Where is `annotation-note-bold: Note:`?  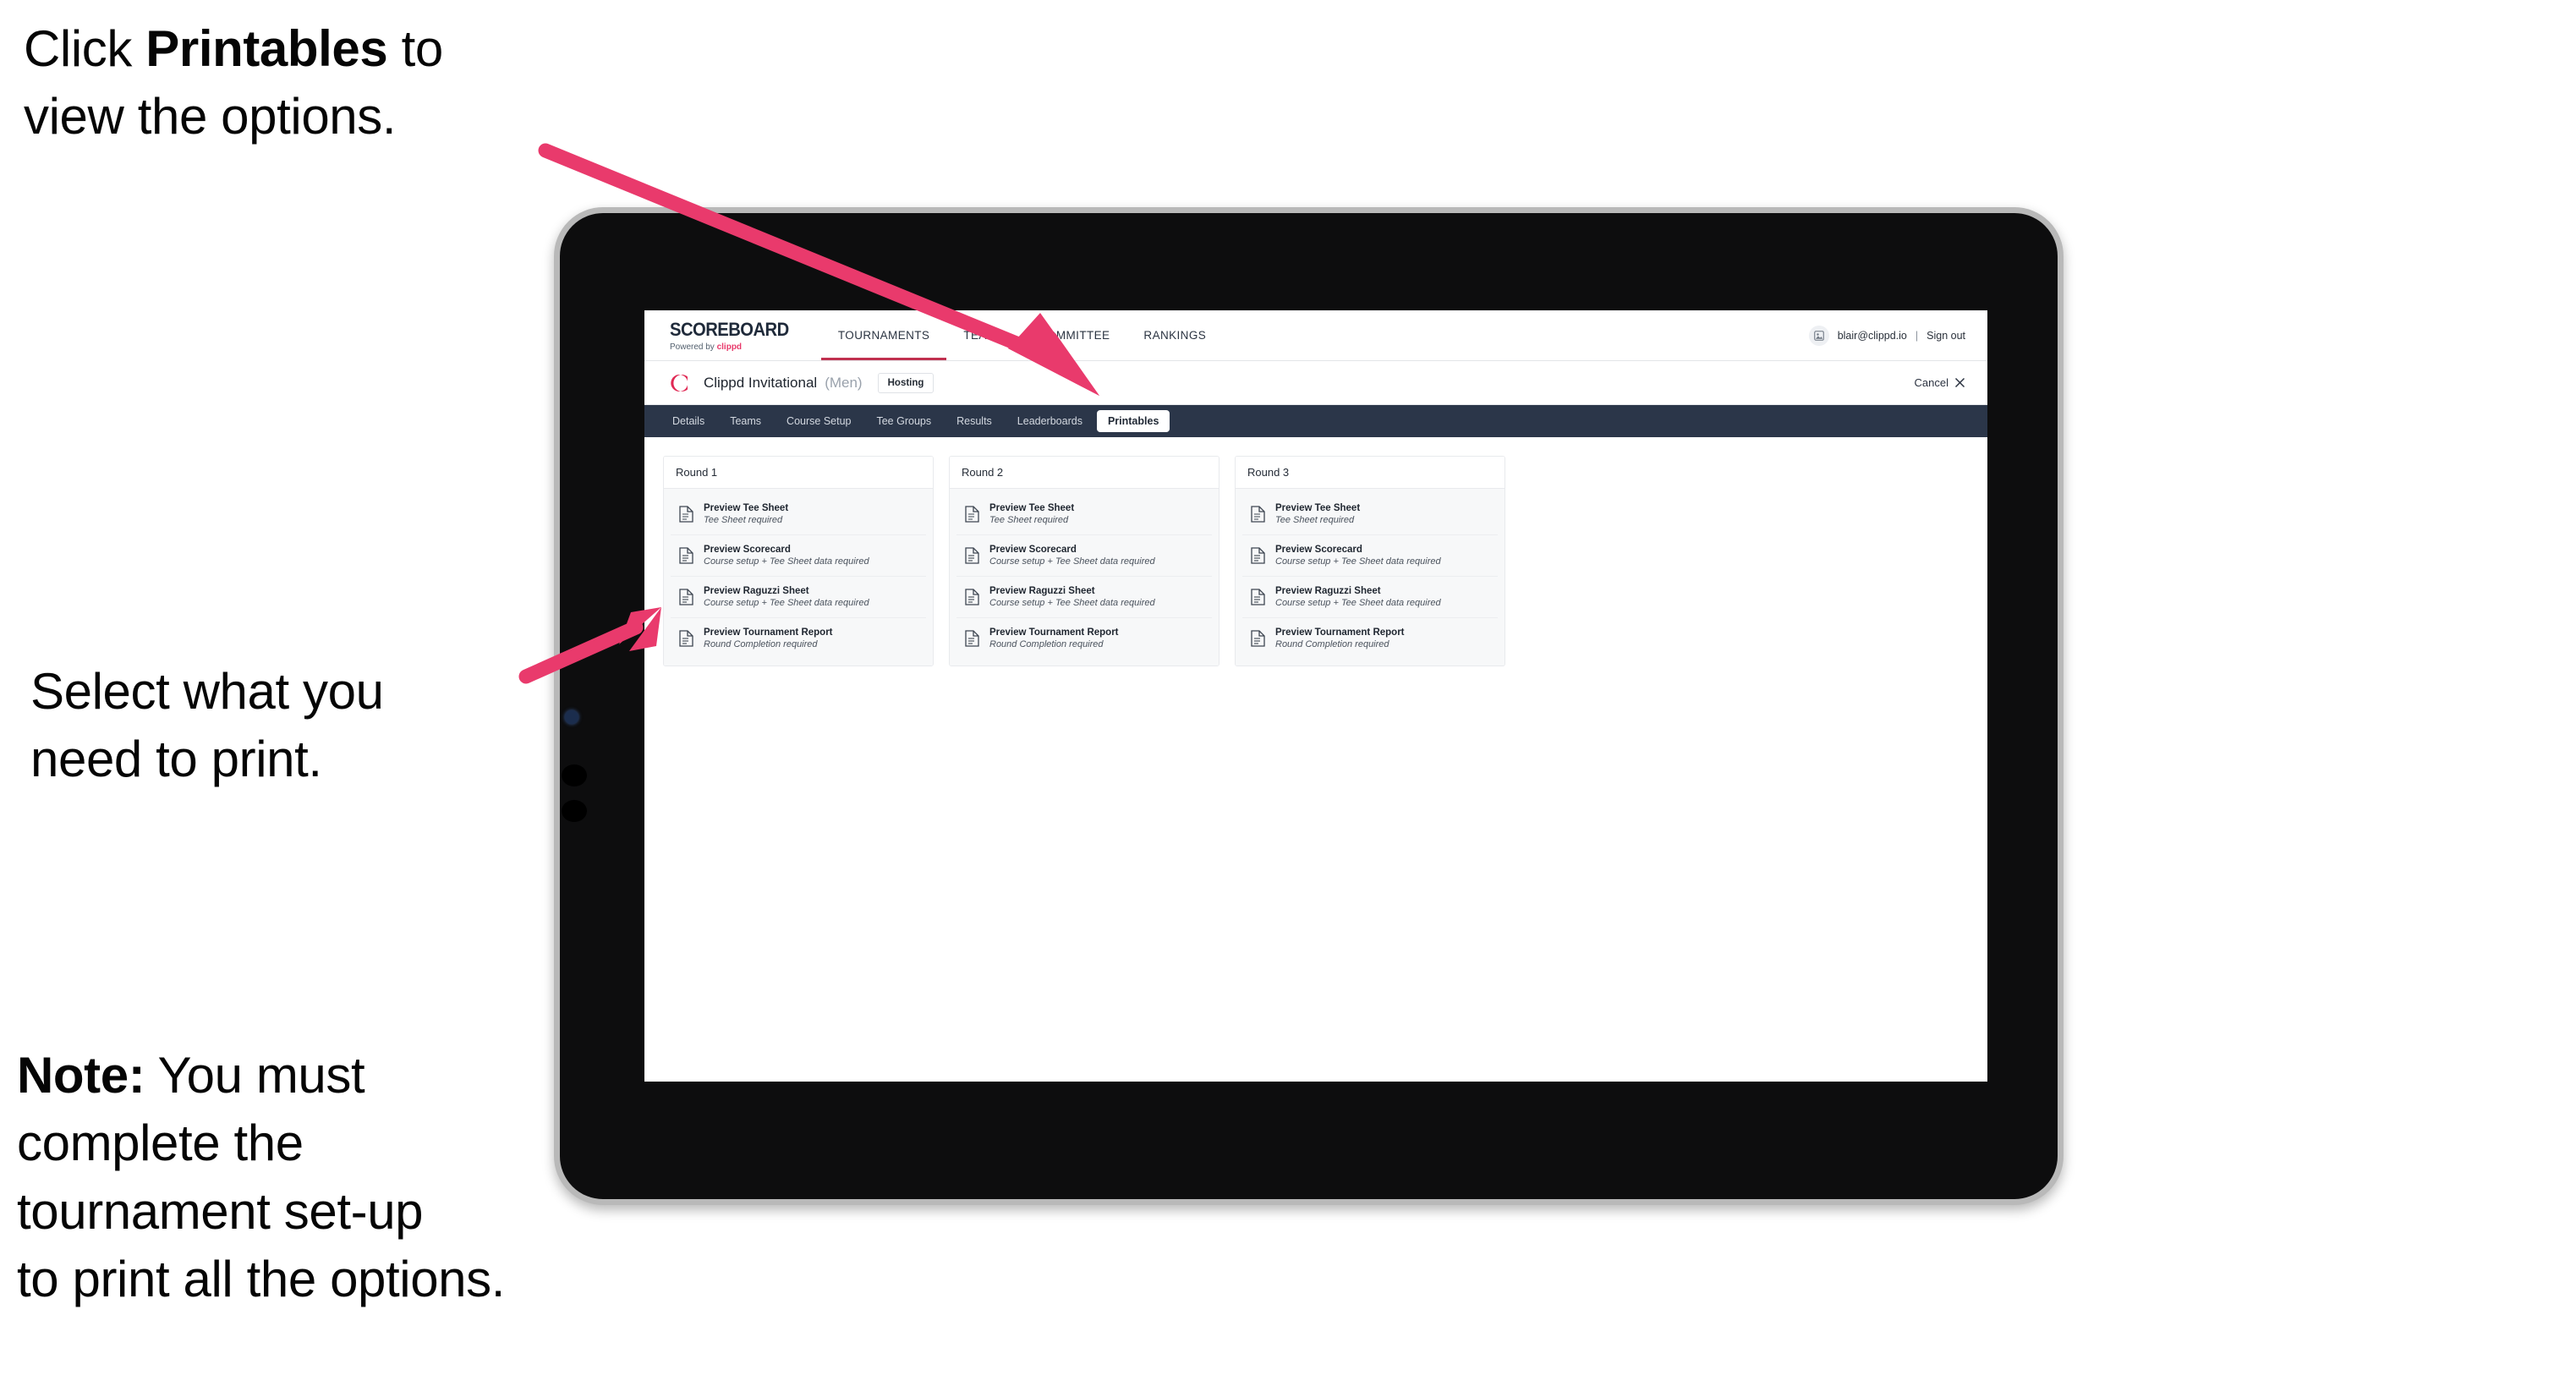
annotation-note-bold: Note: is located at coordinates (81, 1075).